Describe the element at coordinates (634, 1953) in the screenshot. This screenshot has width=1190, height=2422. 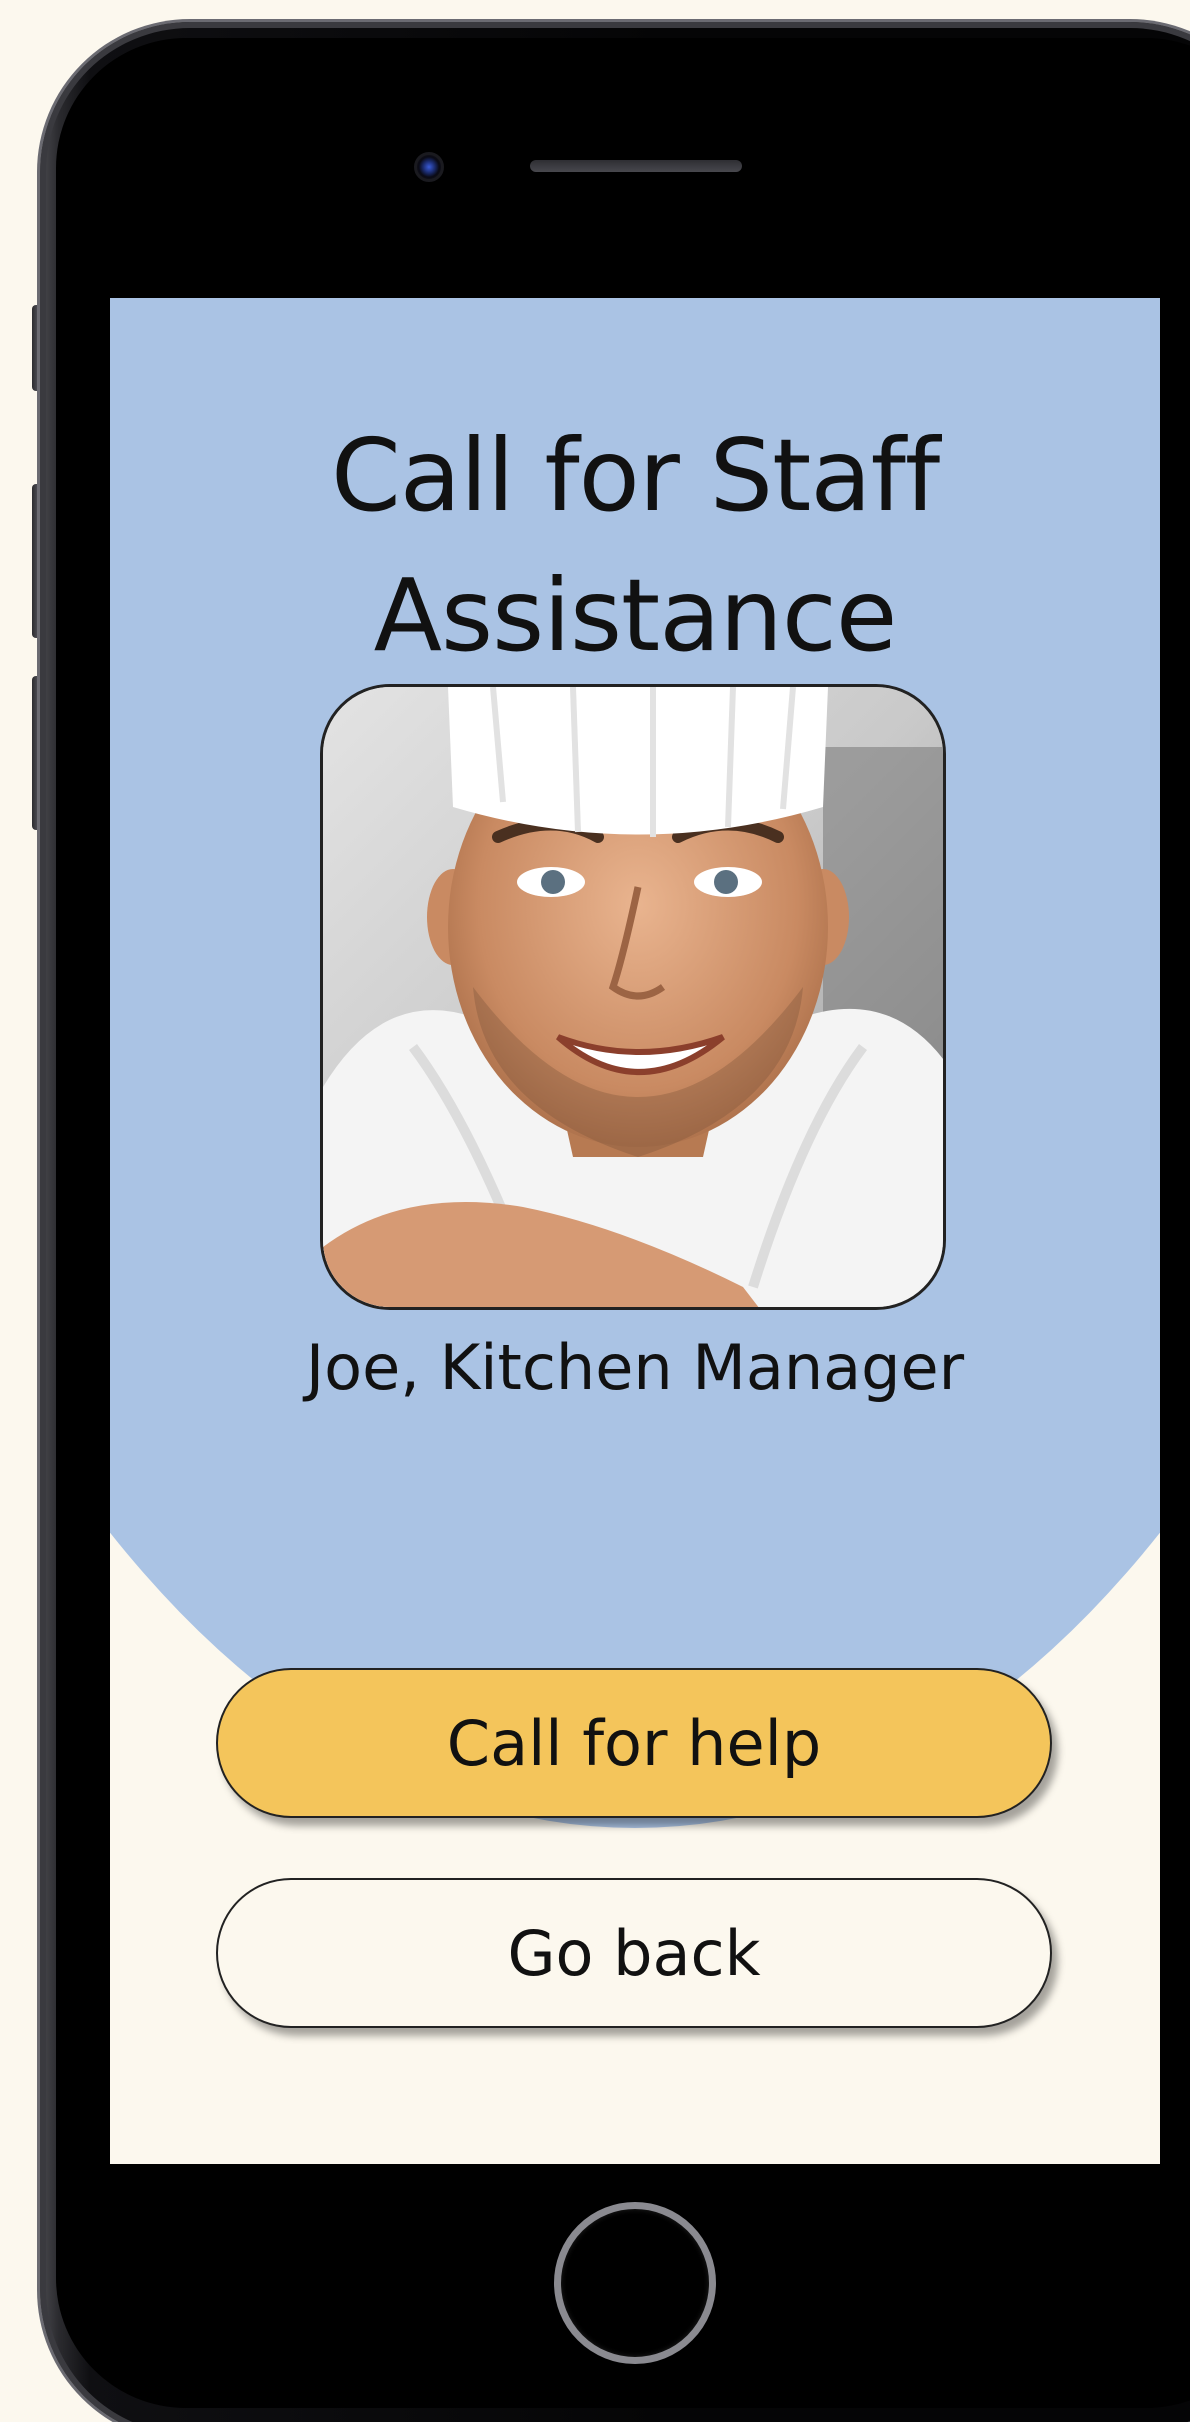
I see `go-back-button: Go back` at that location.